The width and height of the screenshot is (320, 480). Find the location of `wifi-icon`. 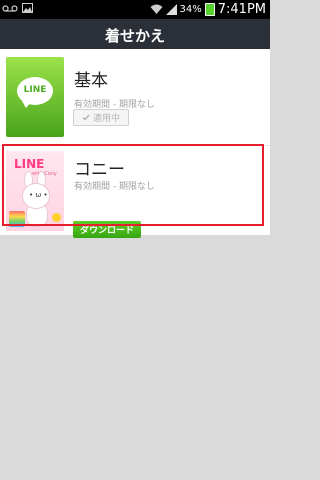

wifi-icon is located at coordinates (156, 9).